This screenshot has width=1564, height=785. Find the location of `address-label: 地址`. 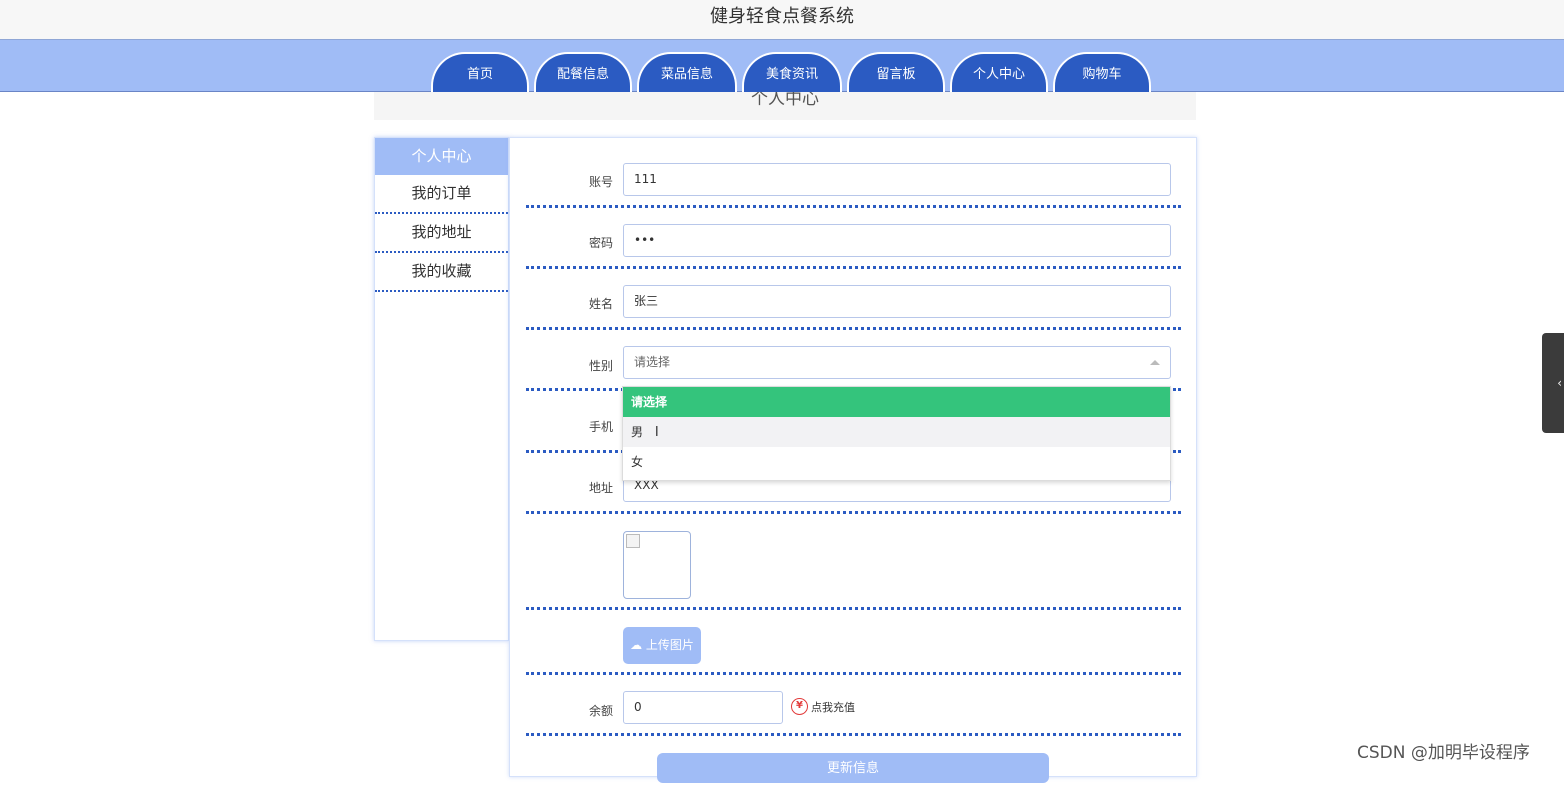

address-label: 地址 is located at coordinates (600, 488).